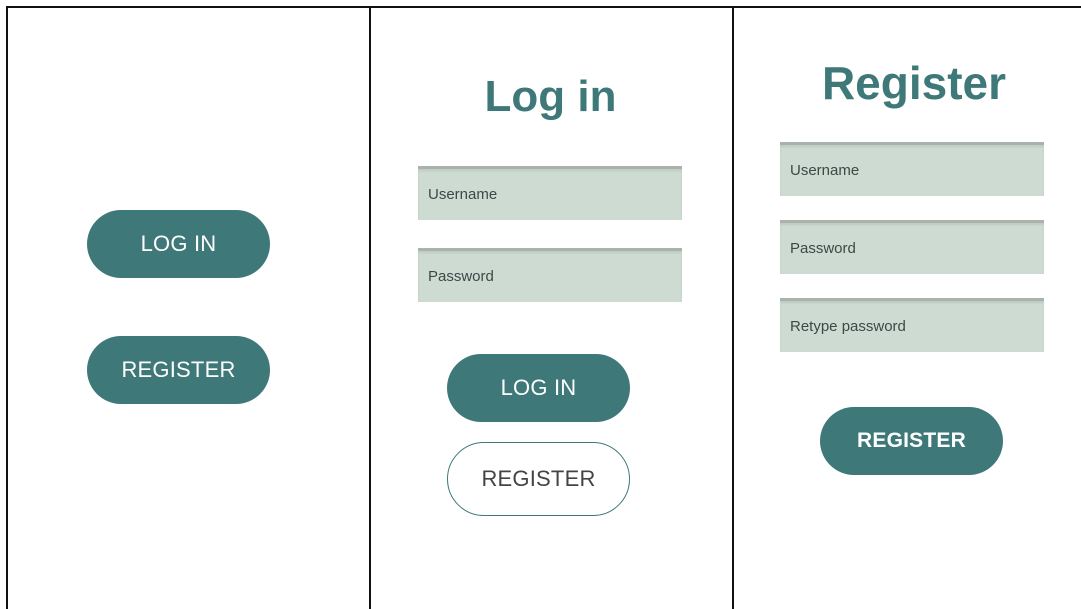 The width and height of the screenshot is (1081, 609). What do you see at coordinates (550, 96) in the screenshot?
I see `page-title: Log in` at bounding box center [550, 96].